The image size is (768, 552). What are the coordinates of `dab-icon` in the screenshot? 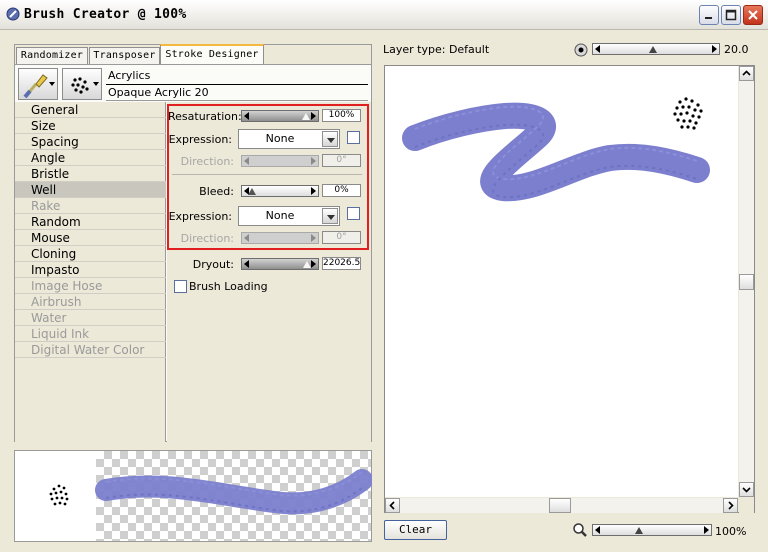 It's located at (80, 85).